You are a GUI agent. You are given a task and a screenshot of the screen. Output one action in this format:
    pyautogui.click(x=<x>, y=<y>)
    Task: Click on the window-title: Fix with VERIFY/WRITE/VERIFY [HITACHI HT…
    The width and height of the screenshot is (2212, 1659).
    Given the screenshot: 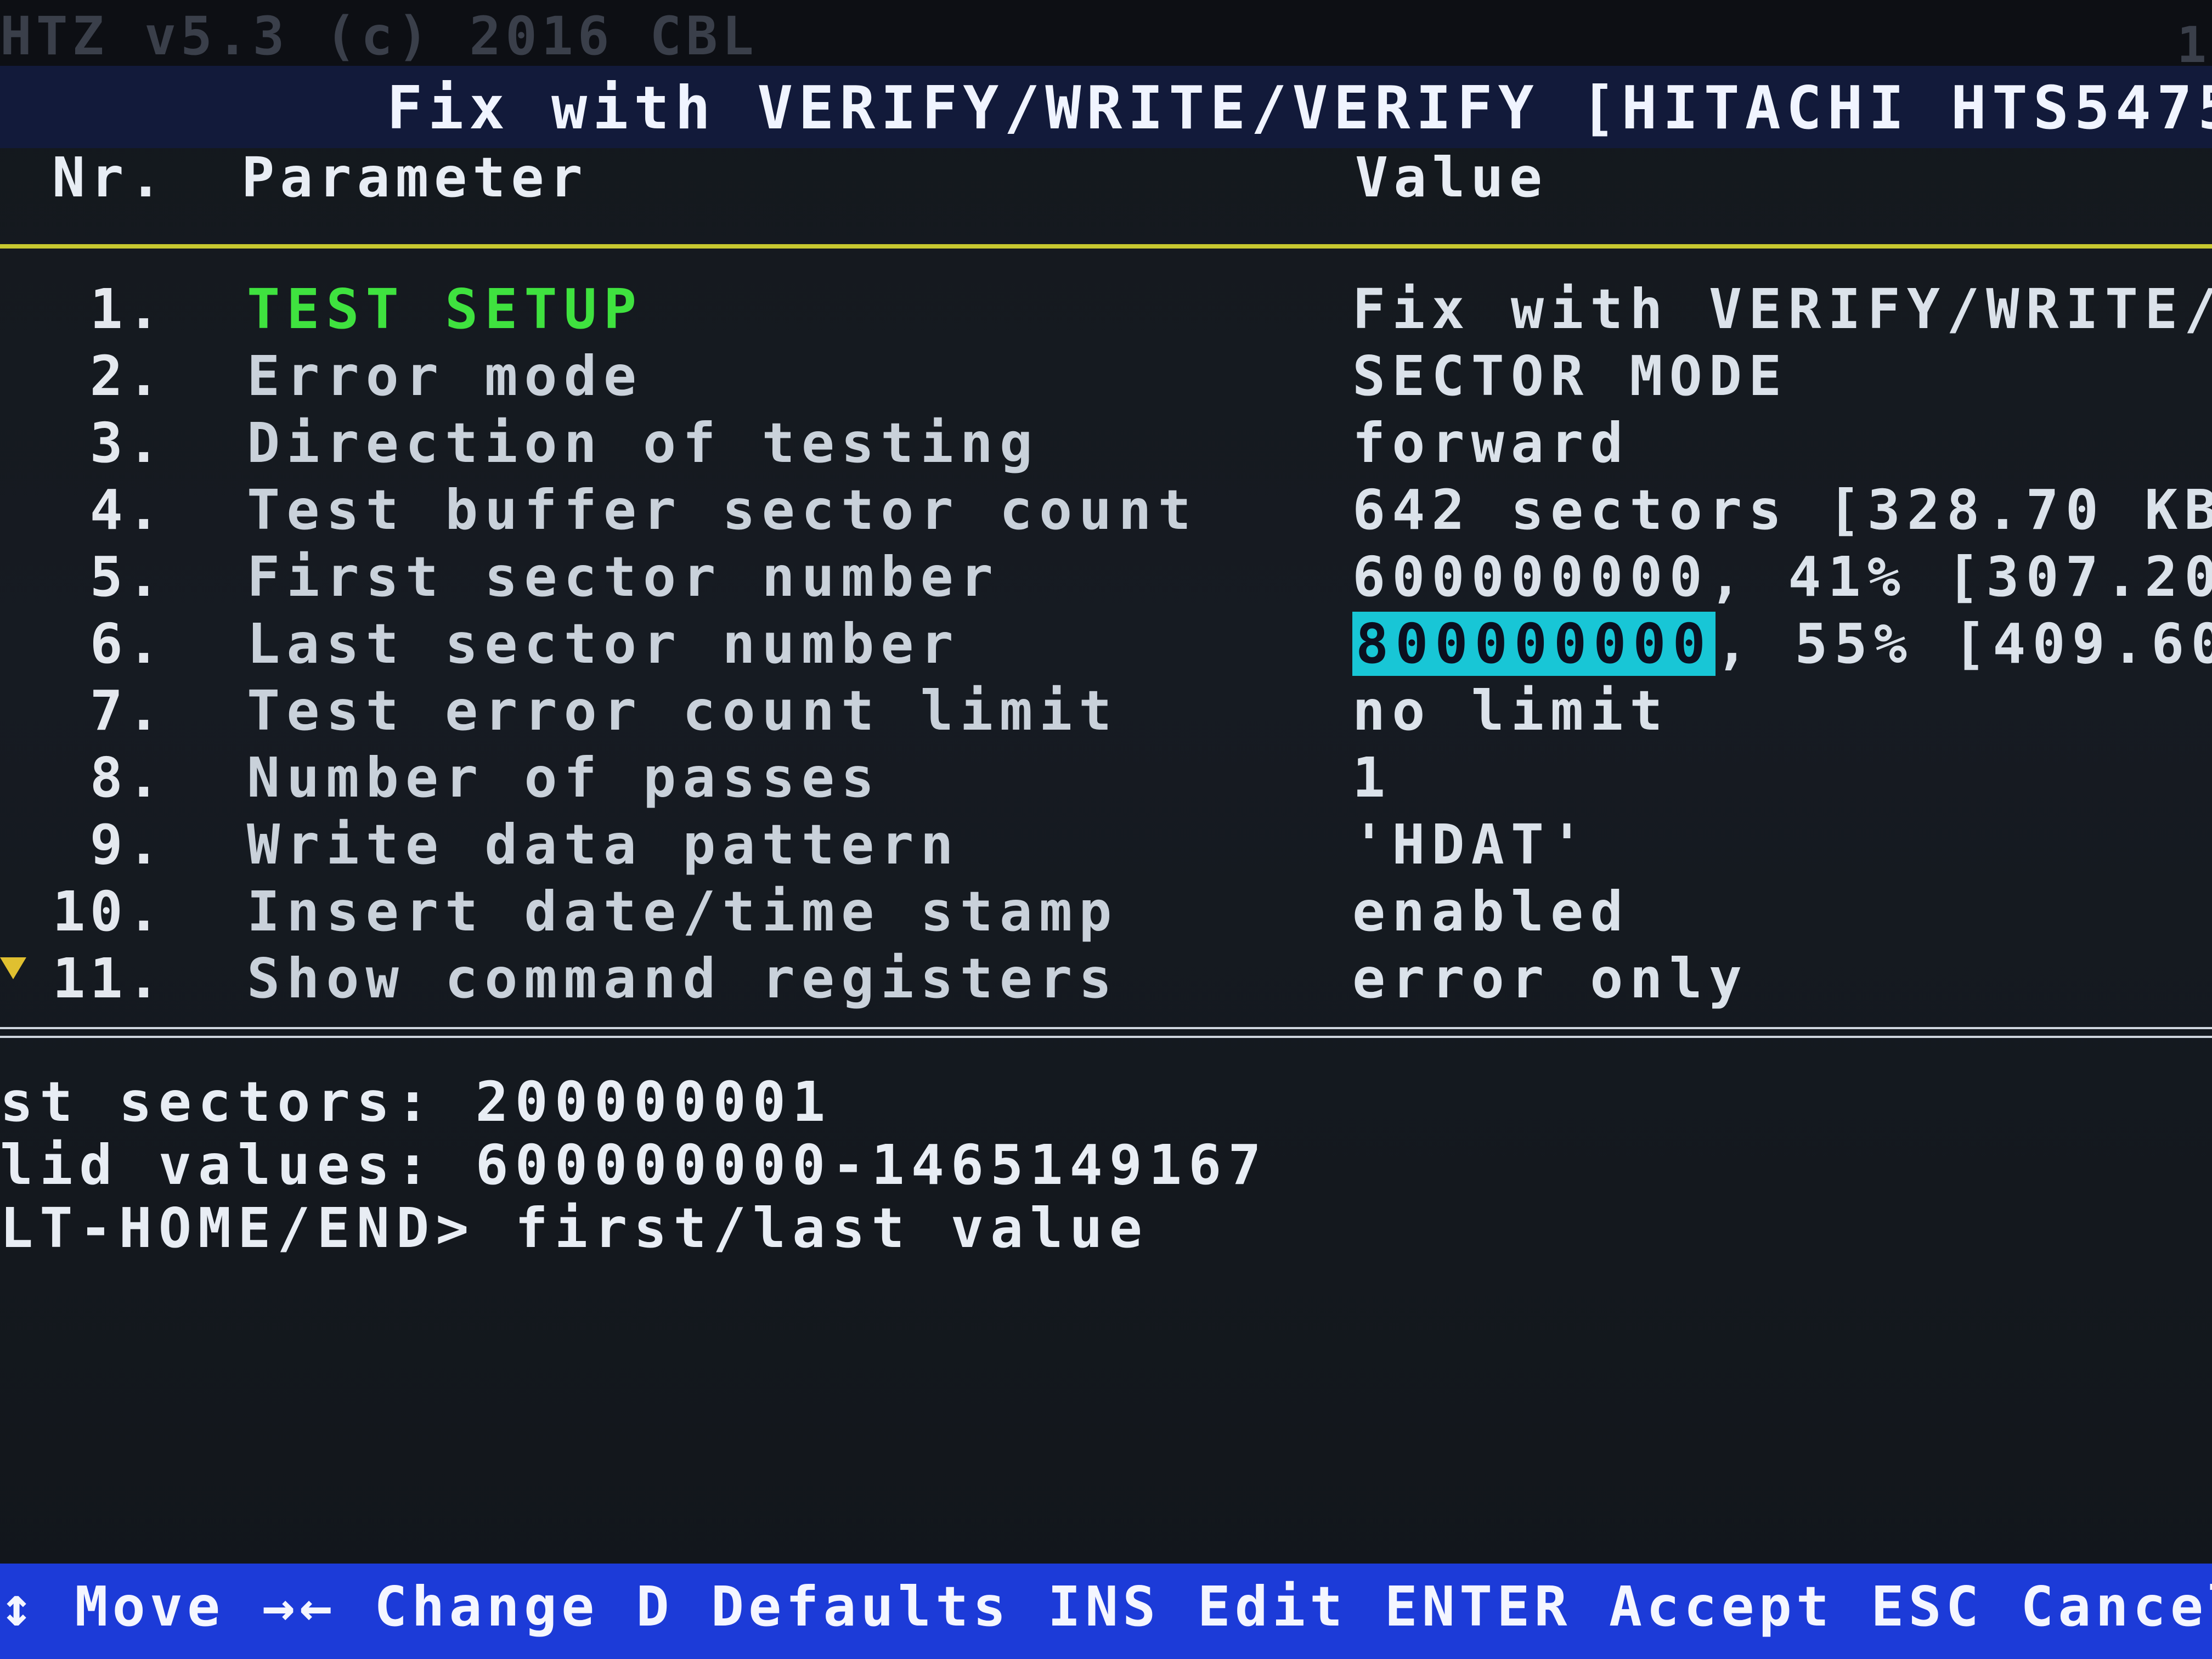 What is the action you would take?
    pyautogui.click(x=1300, y=108)
    